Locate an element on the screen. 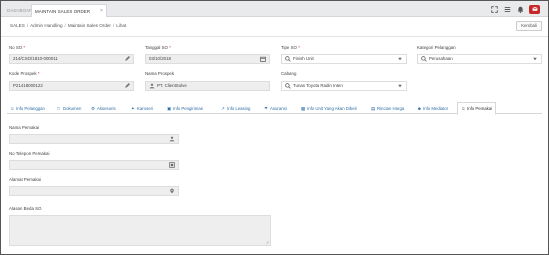 This screenshot has height=255, width=549. tab-label: MAINTAIN SALES ORDER is located at coordinates (63, 11).